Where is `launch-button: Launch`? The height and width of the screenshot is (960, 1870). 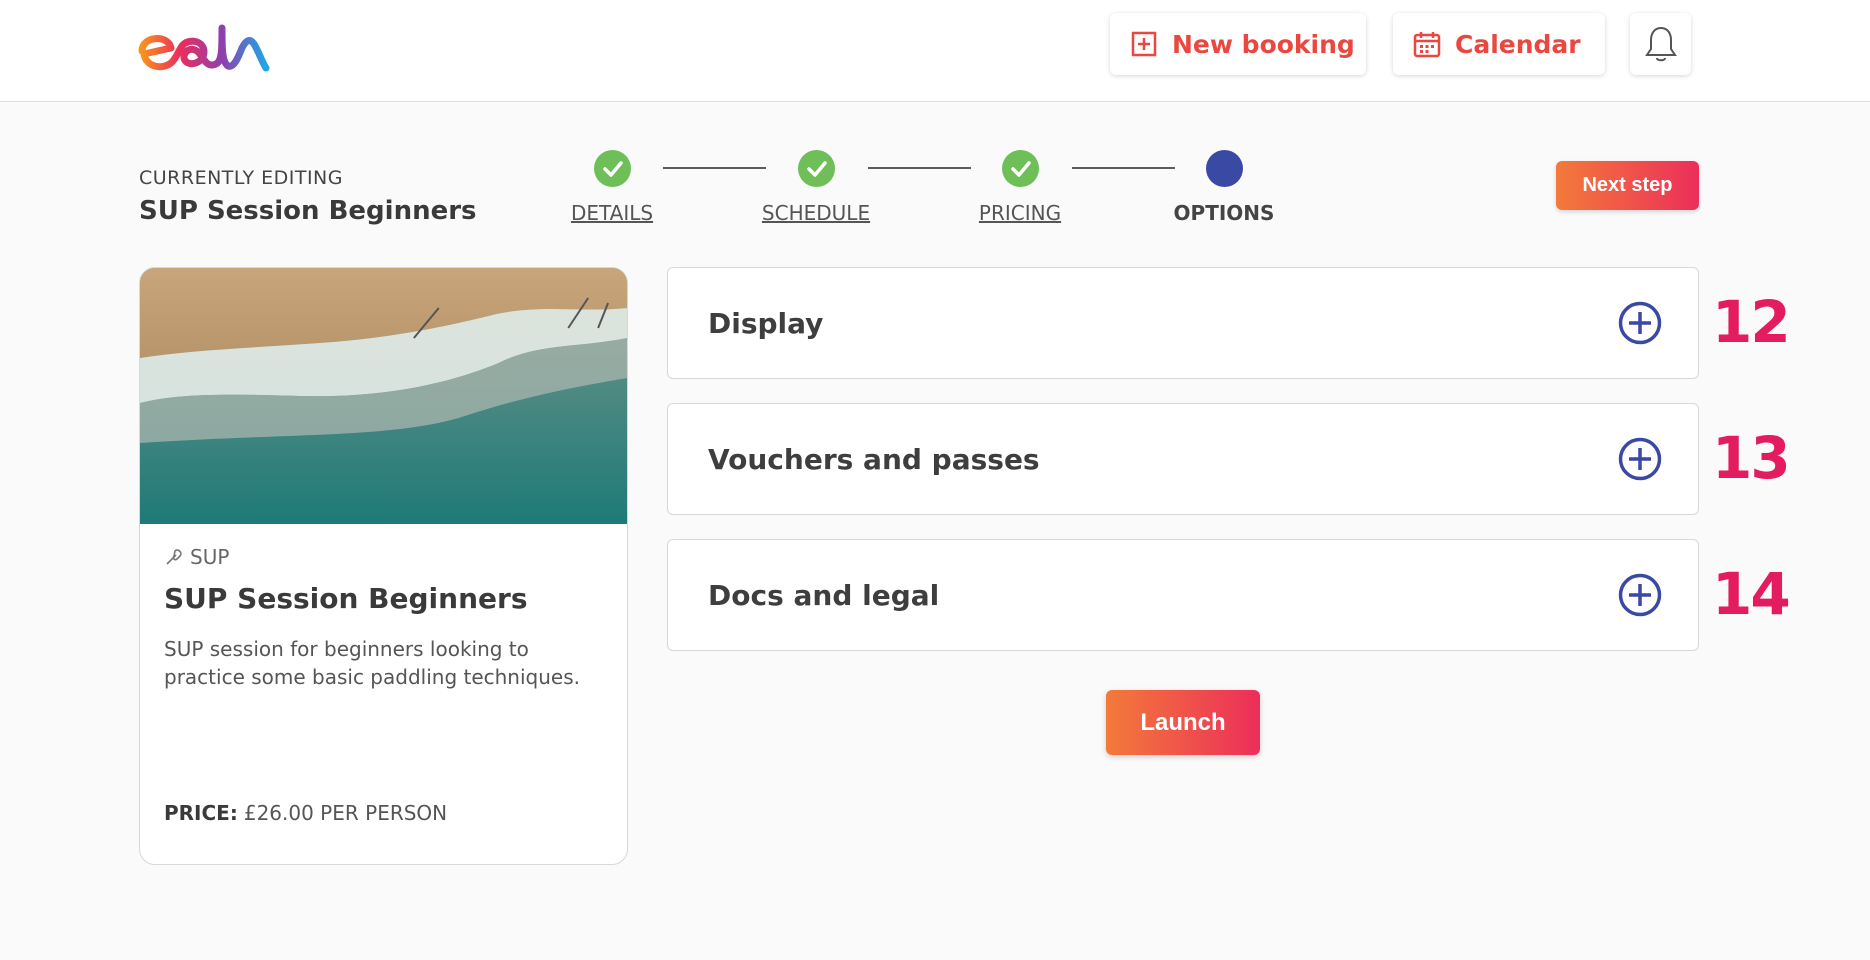 launch-button: Launch is located at coordinates (1183, 722).